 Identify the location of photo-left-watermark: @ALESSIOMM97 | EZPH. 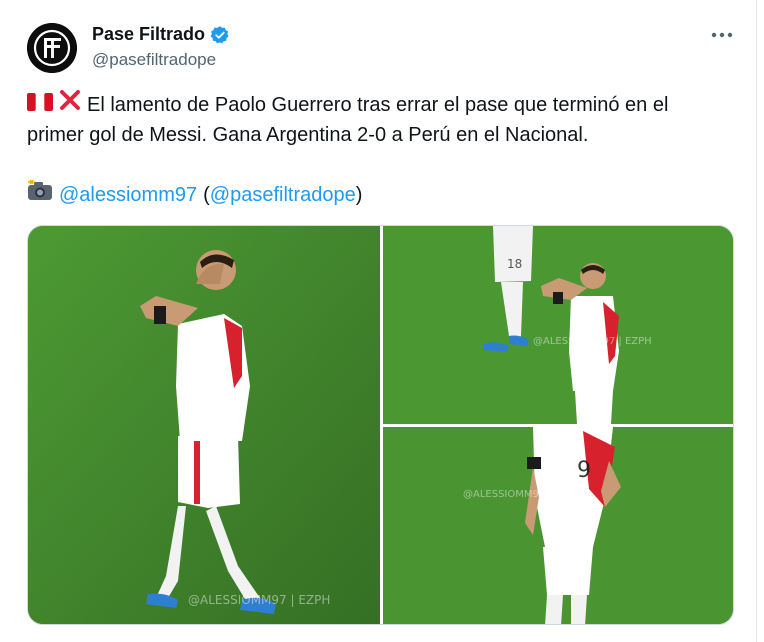
(259, 600).